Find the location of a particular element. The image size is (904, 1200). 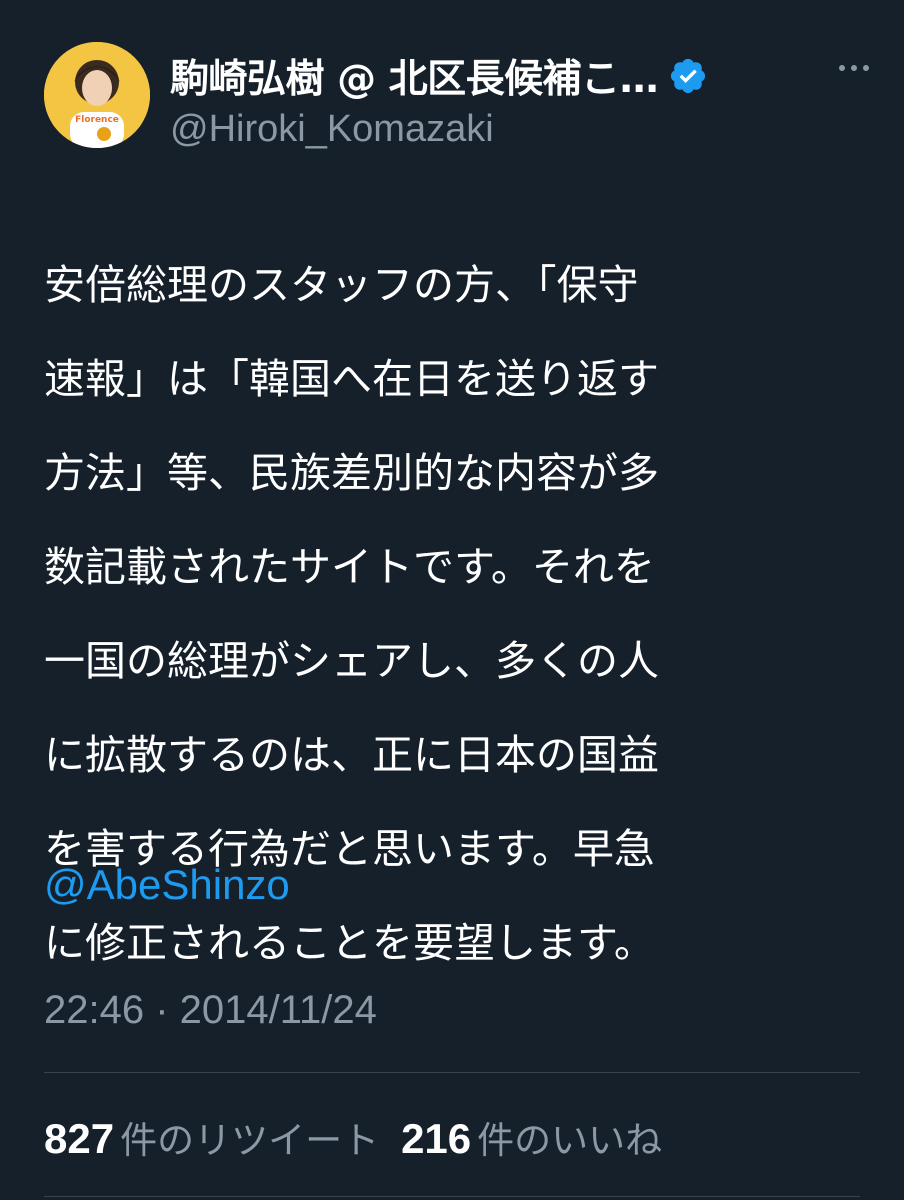

tweet-text-line: に拡散するのは、正に日本の国益 is located at coordinates (351, 755).